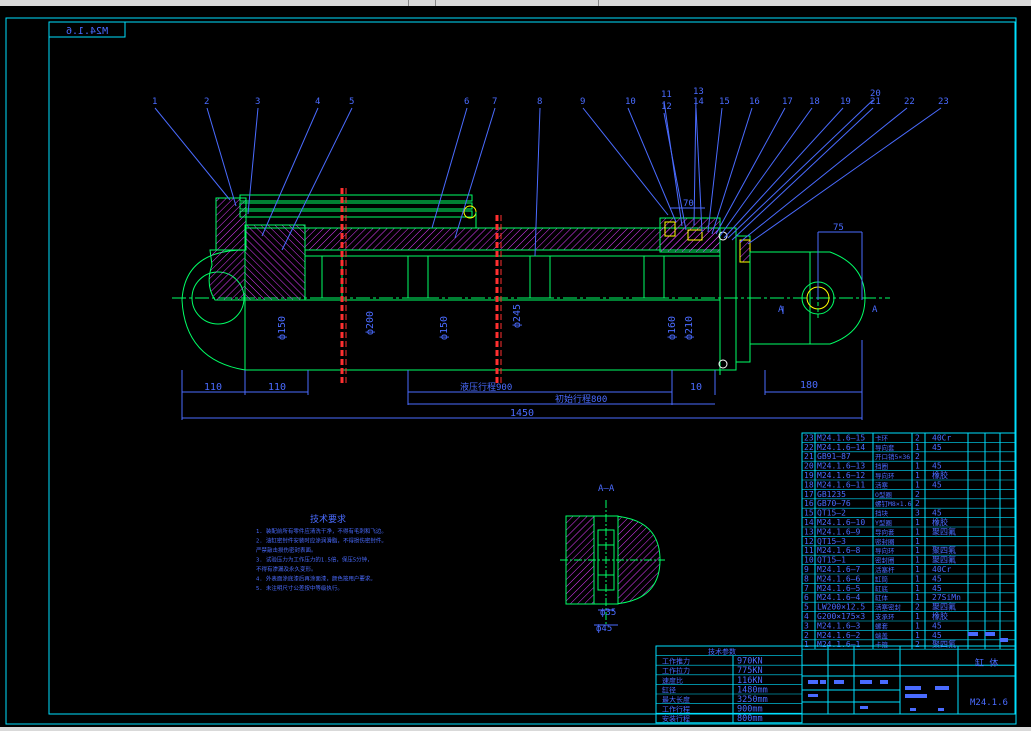 Image resolution: width=1031 pixels, height=731 pixels. I want to click on bom-code: M24.1.6—10, so click(841, 522).